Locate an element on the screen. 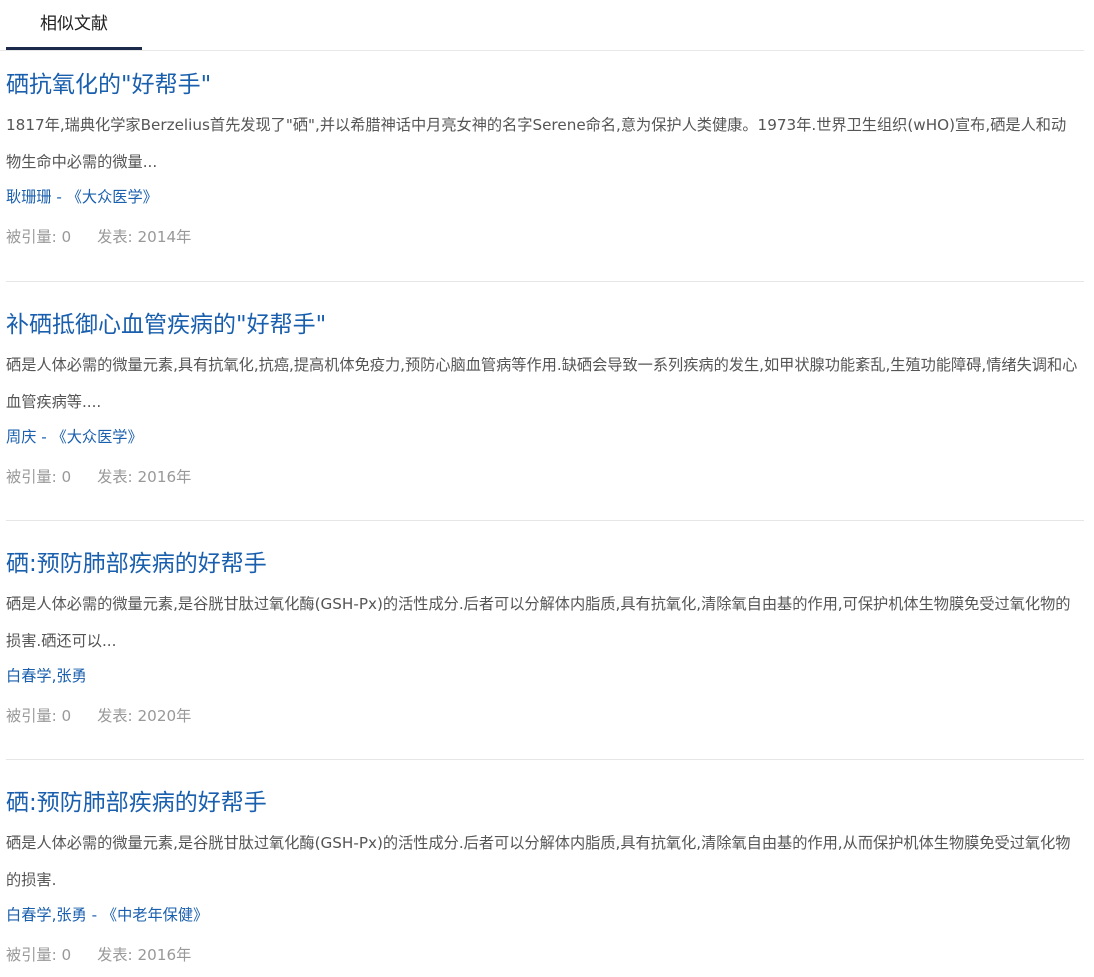 This screenshot has height=977, width=1094. article-title-link: 补硒抵御心血管疾病的"好帮手" is located at coordinates (166, 325).